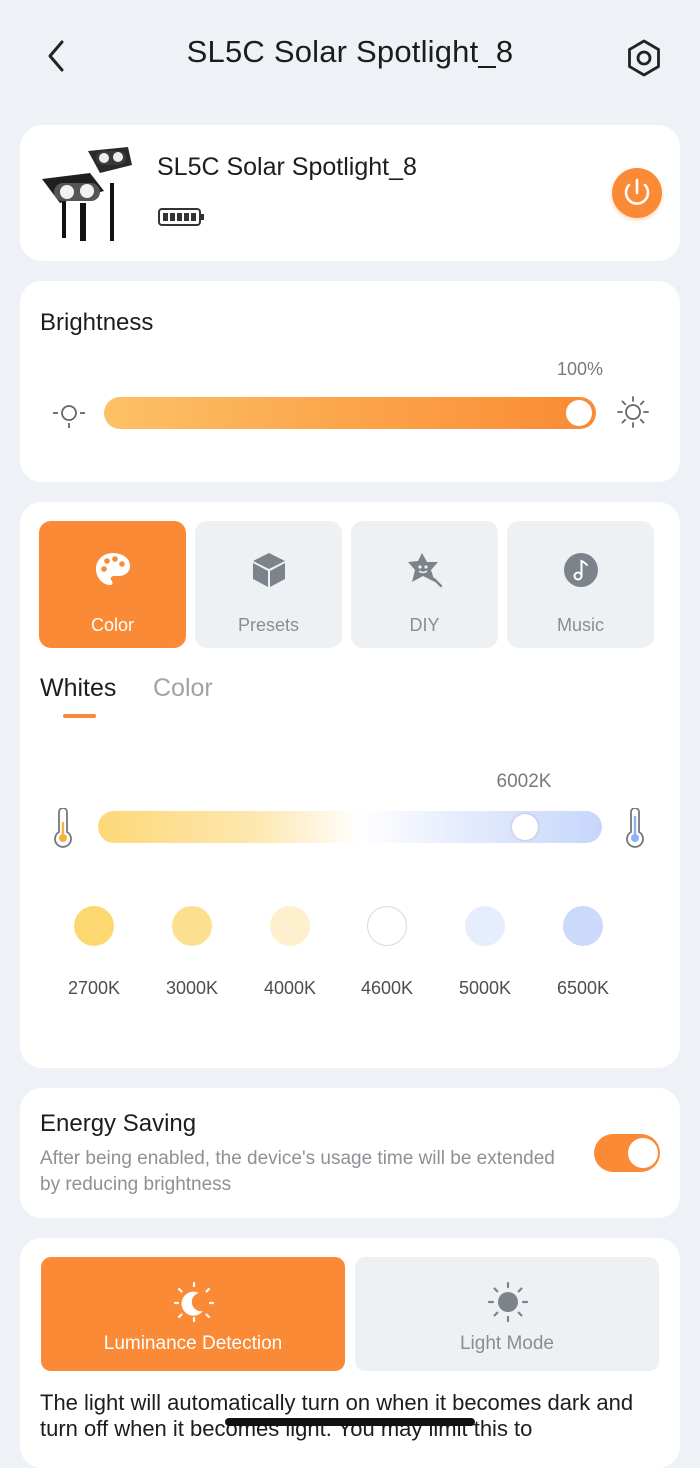 The image size is (700, 1468). Describe the element at coordinates (350, 51) in the screenshot. I see `page-title: SL5C Solar Spotlight_8` at that location.